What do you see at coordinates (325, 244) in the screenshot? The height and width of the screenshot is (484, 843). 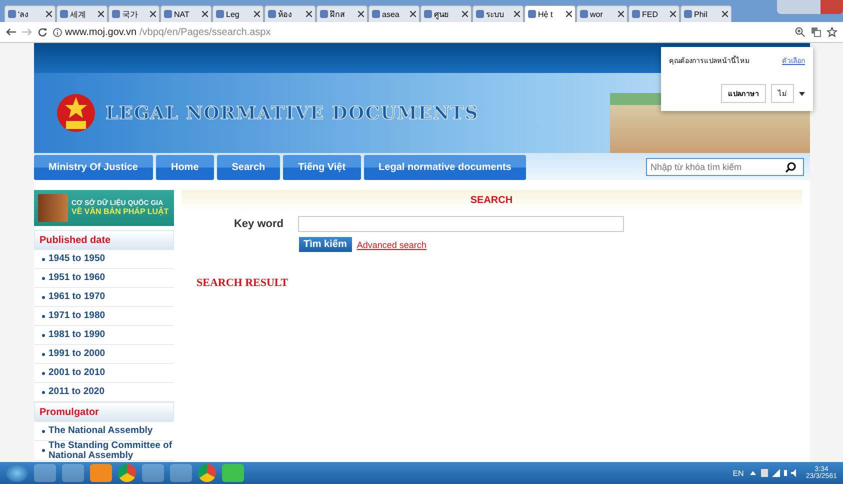 I see `search-button: Tìm kiếm` at bounding box center [325, 244].